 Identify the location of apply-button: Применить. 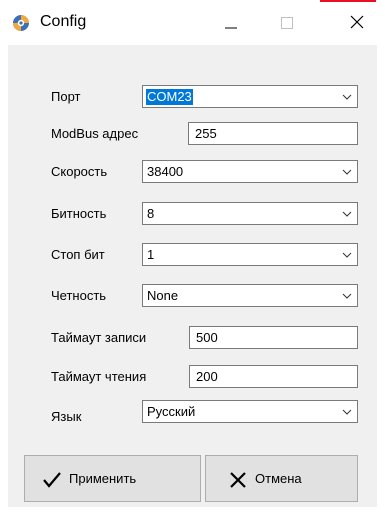
(112, 478).